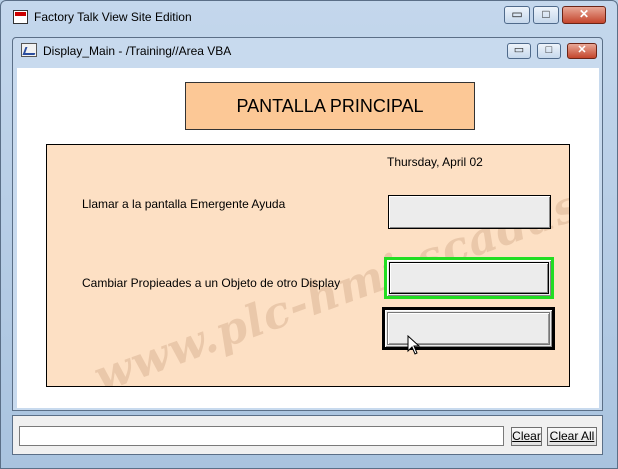  I want to click on help-label: Llamar a la pantalla Emergente Ayuda, so click(184, 204).